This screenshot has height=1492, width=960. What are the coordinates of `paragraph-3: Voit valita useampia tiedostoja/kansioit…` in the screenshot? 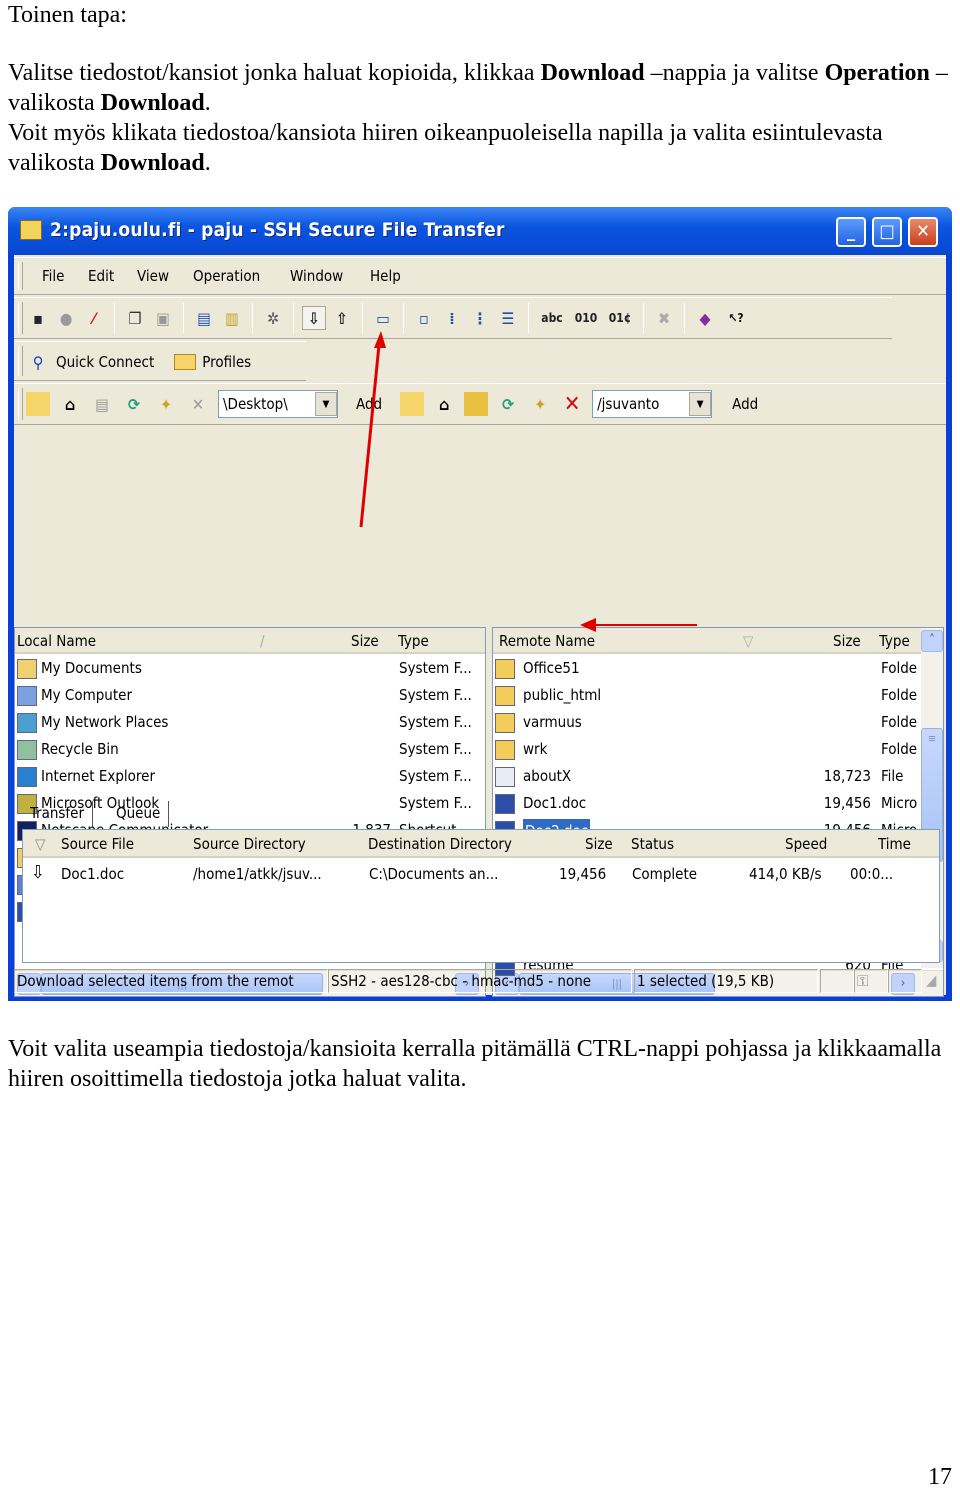 It's located at (475, 1064).